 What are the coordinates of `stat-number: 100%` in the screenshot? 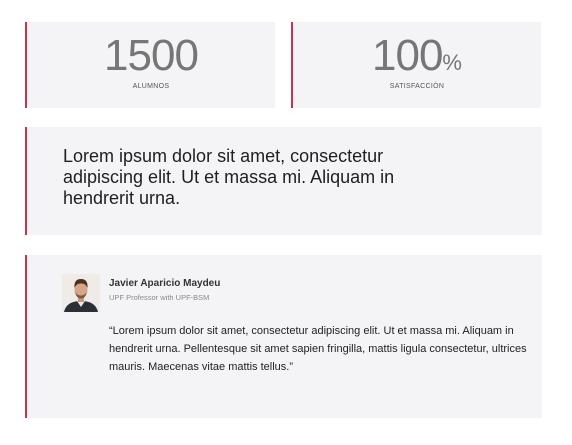 It's located at (417, 59).